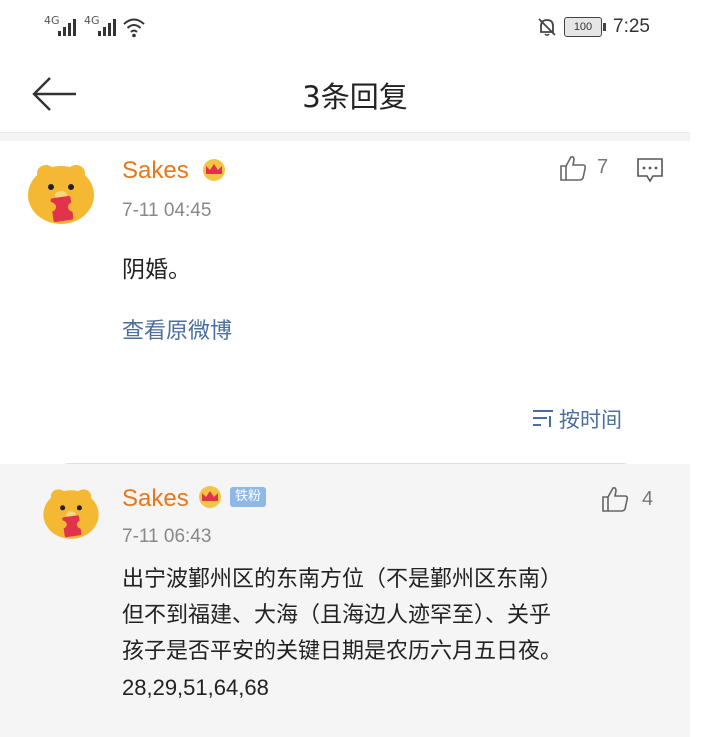  What do you see at coordinates (167, 210) in the screenshot?
I see `comment-date: 7-11 04:45` at bounding box center [167, 210].